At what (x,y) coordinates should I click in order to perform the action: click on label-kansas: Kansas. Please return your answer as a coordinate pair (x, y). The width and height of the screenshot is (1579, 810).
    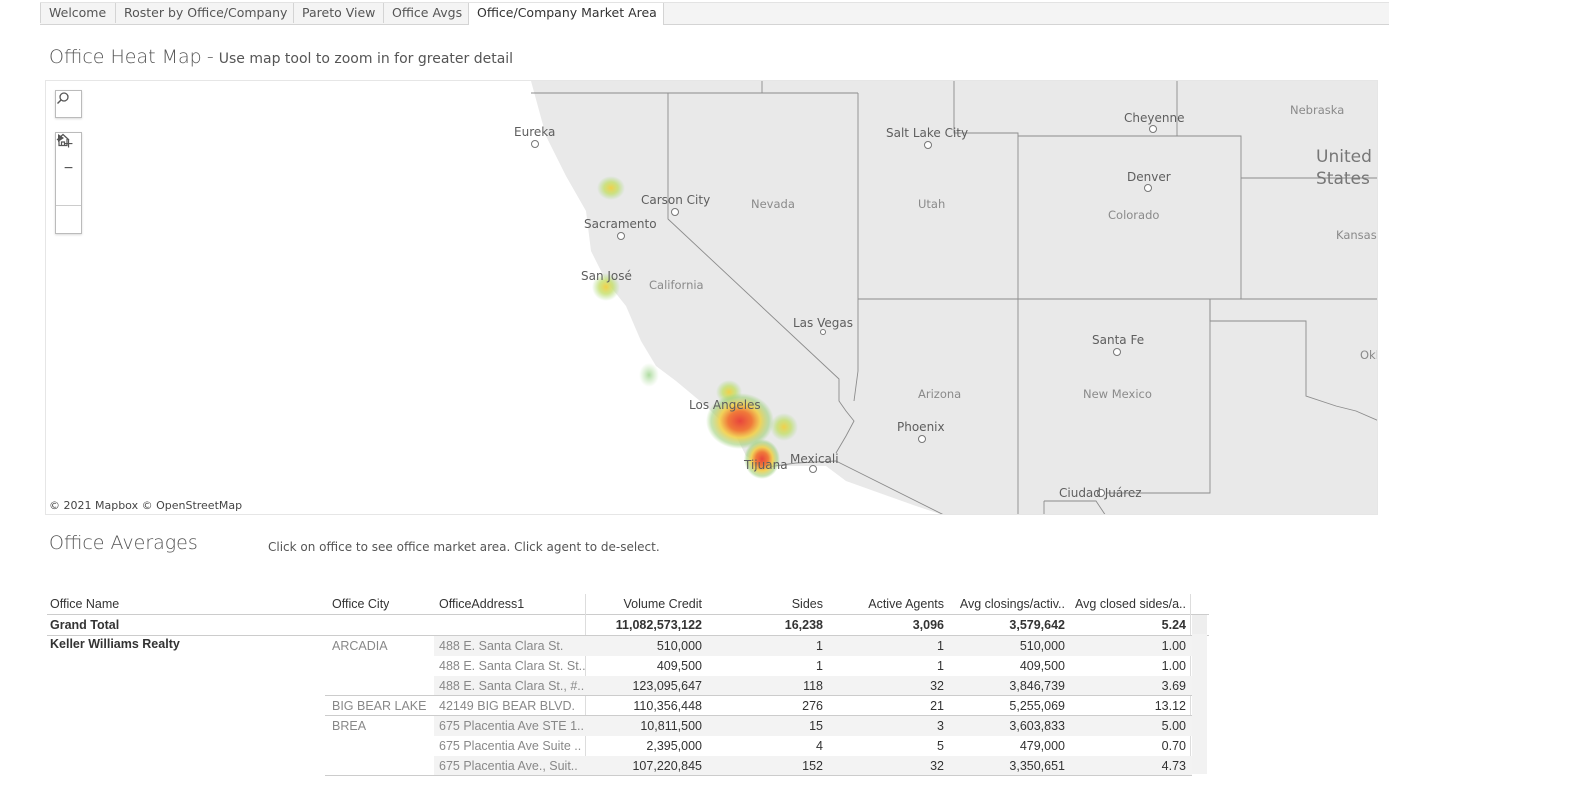
    Looking at the image, I should click on (1356, 235).